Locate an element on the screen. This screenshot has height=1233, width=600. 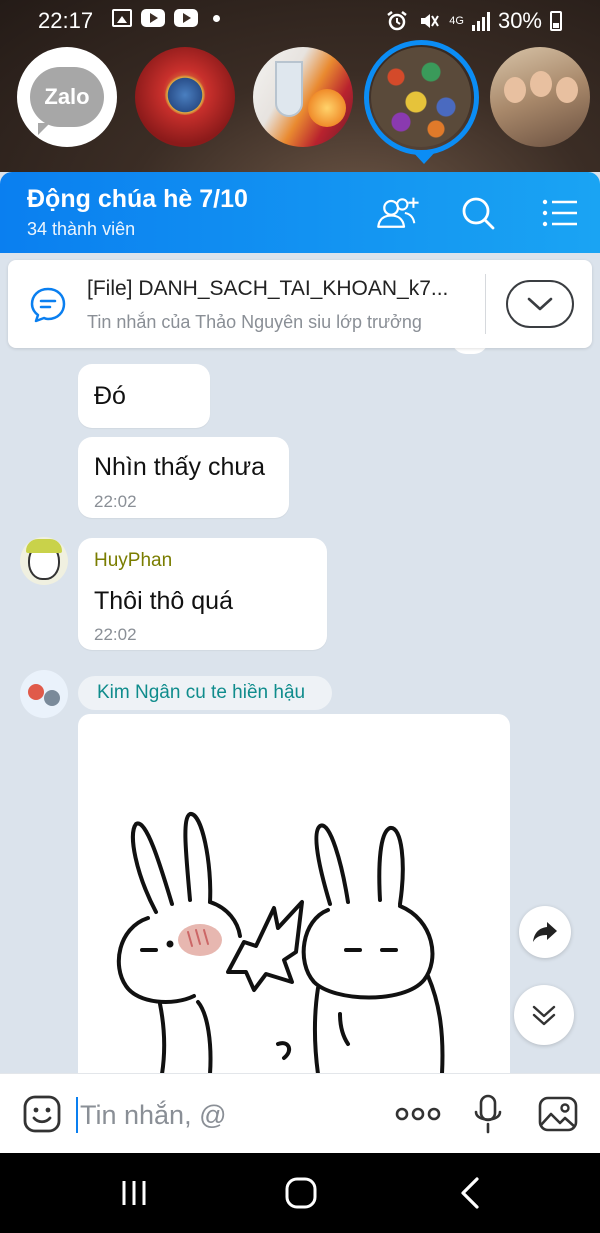
system-navigation-bar is located at coordinates (300, 1193).